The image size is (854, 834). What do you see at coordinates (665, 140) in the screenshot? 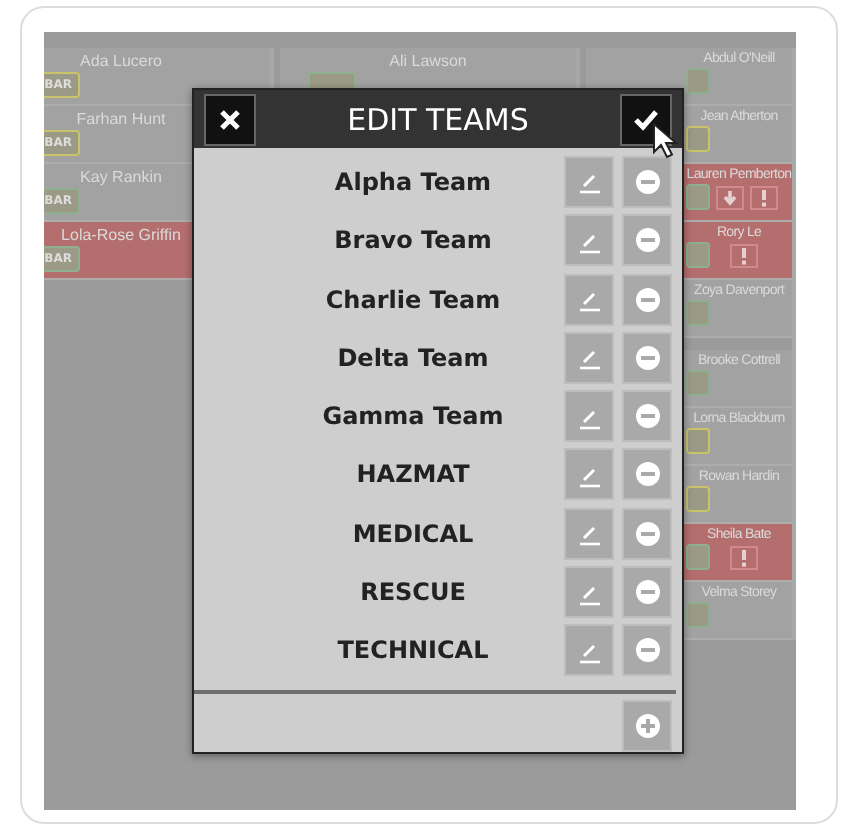
I see `cursor-icon` at bounding box center [665, 140].